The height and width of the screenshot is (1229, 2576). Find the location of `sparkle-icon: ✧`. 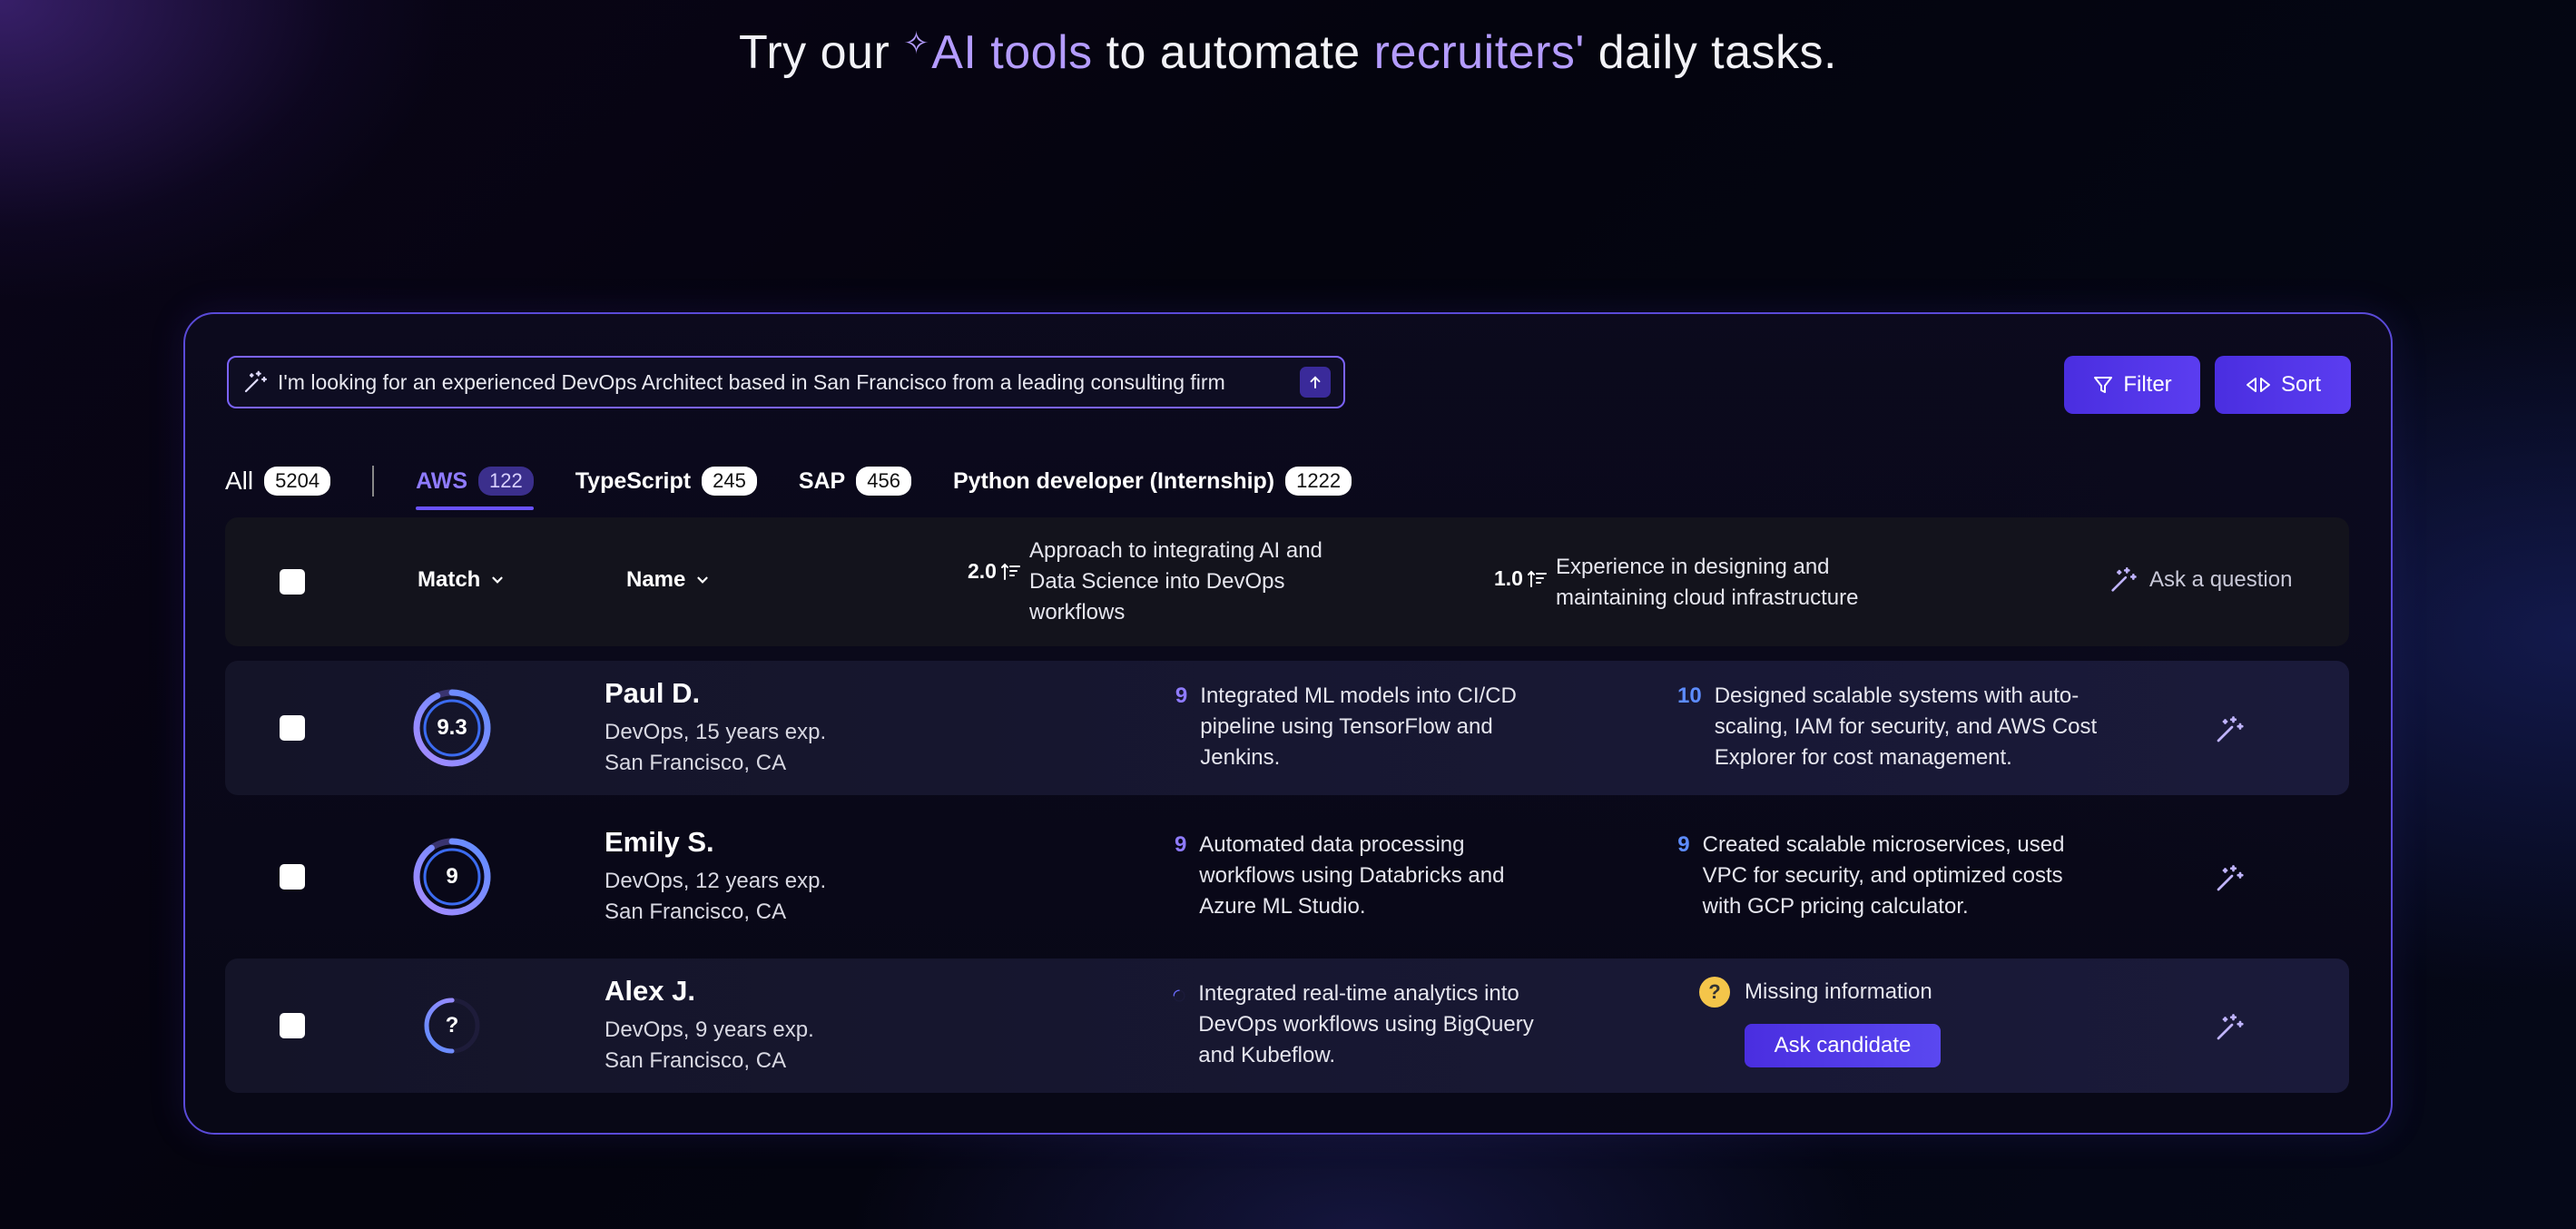

sparkle-icon: ✧ is located at coordinates (916, 43).